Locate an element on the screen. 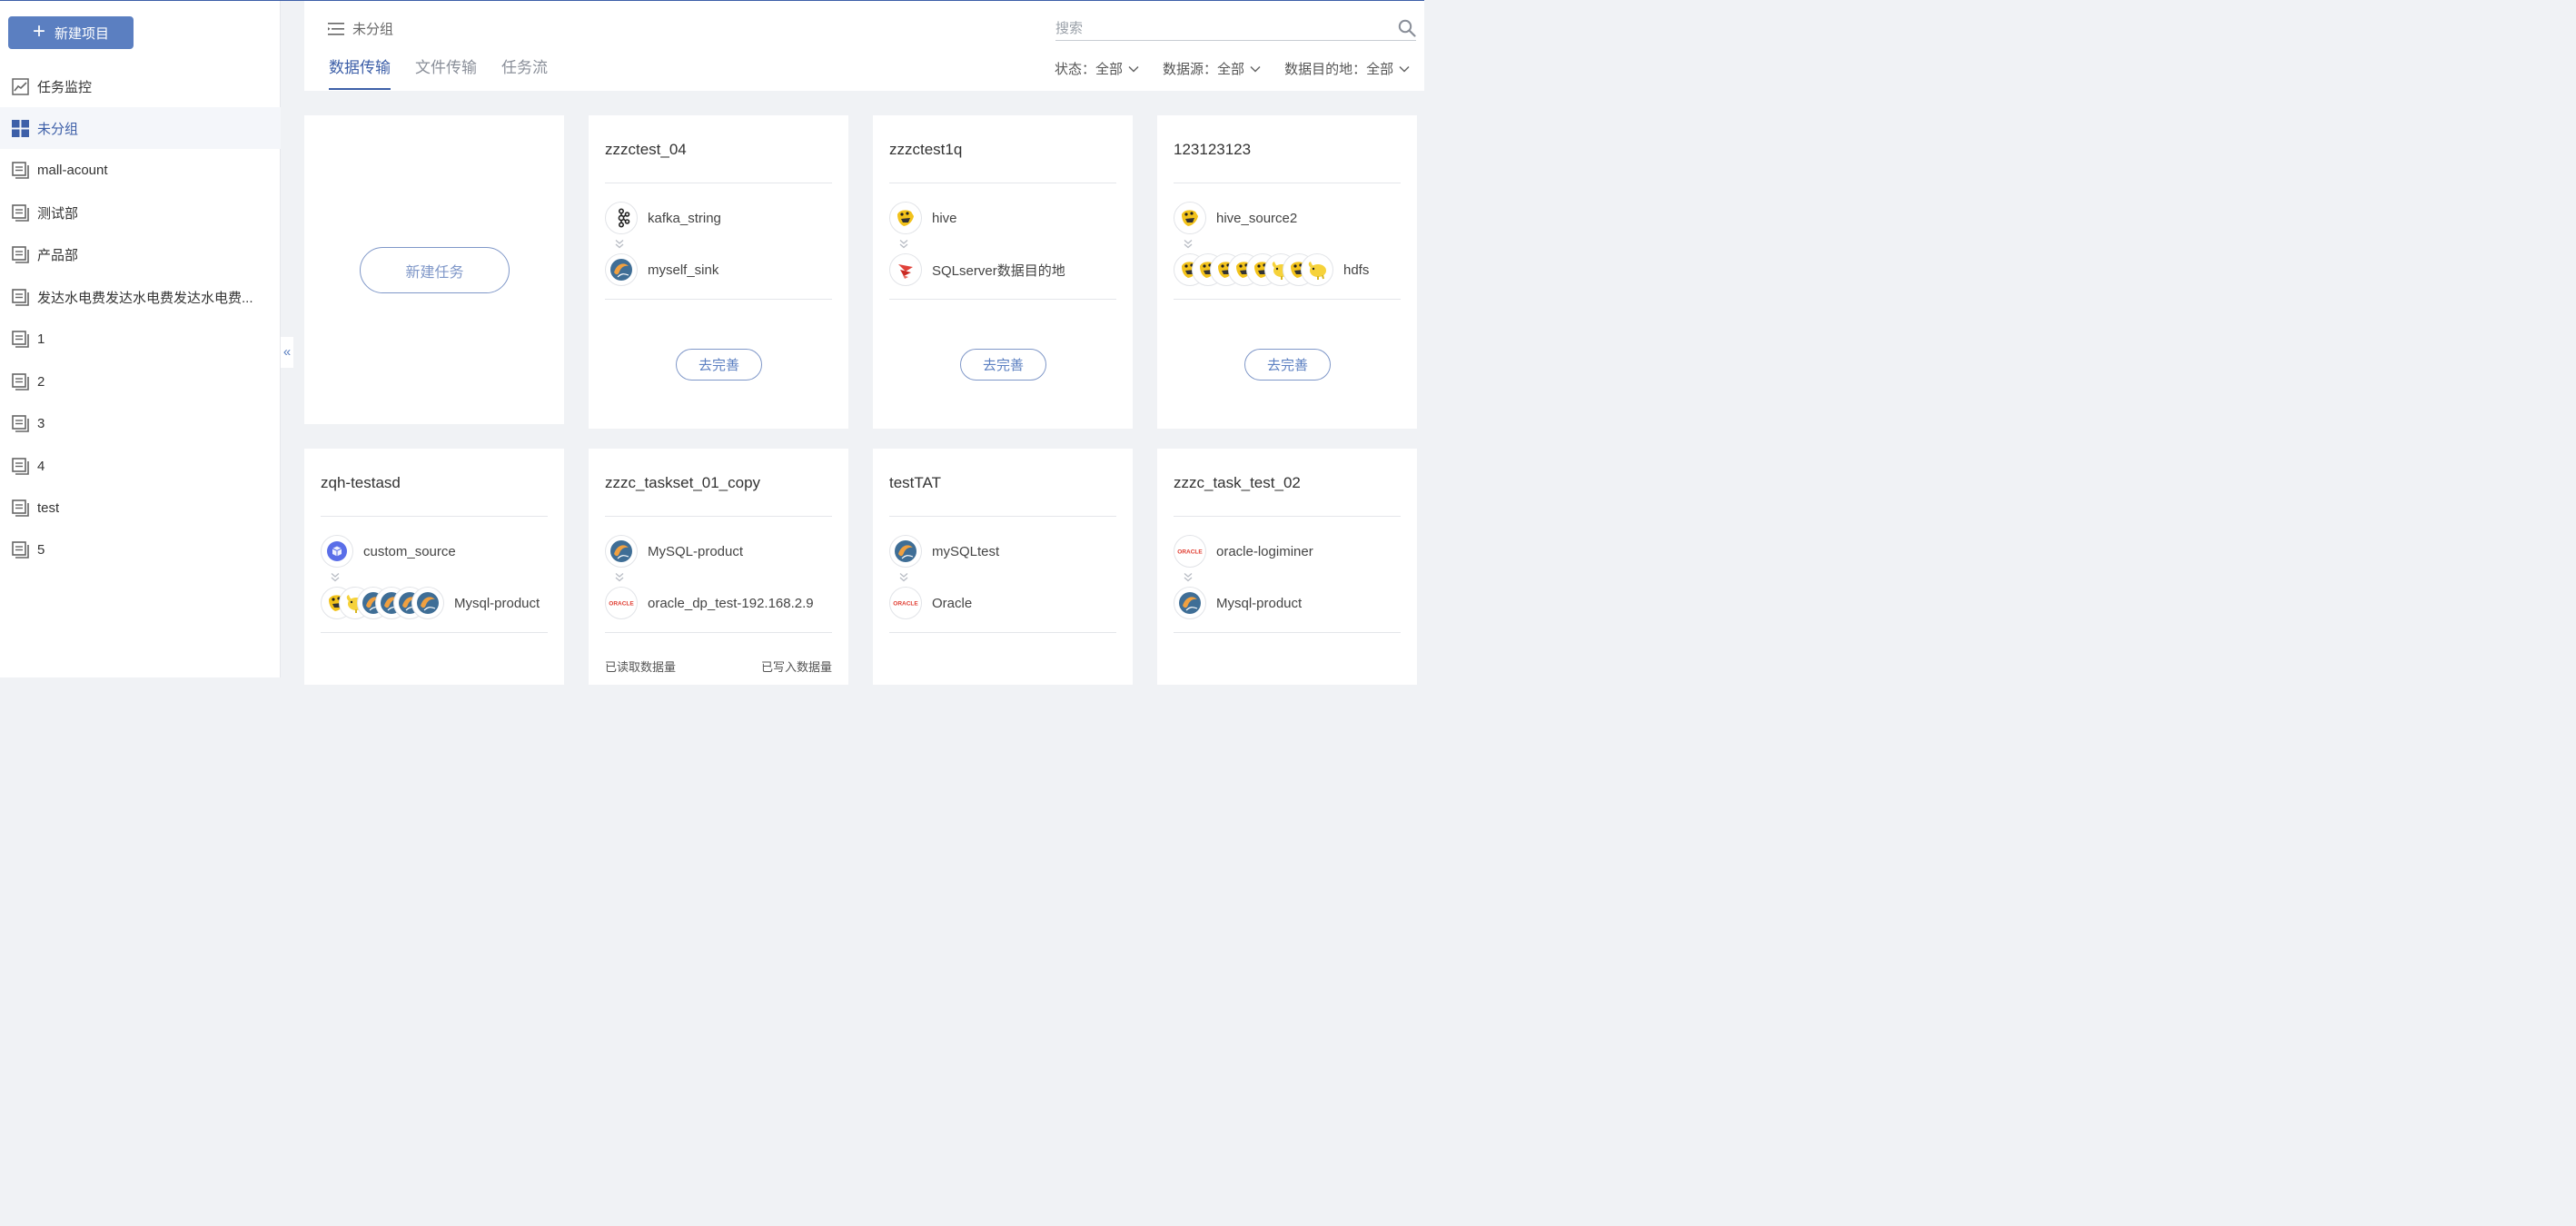 This screenshot has width=2576, height=1226. sidebar-item: 5 is located at coordinates (140, 550).